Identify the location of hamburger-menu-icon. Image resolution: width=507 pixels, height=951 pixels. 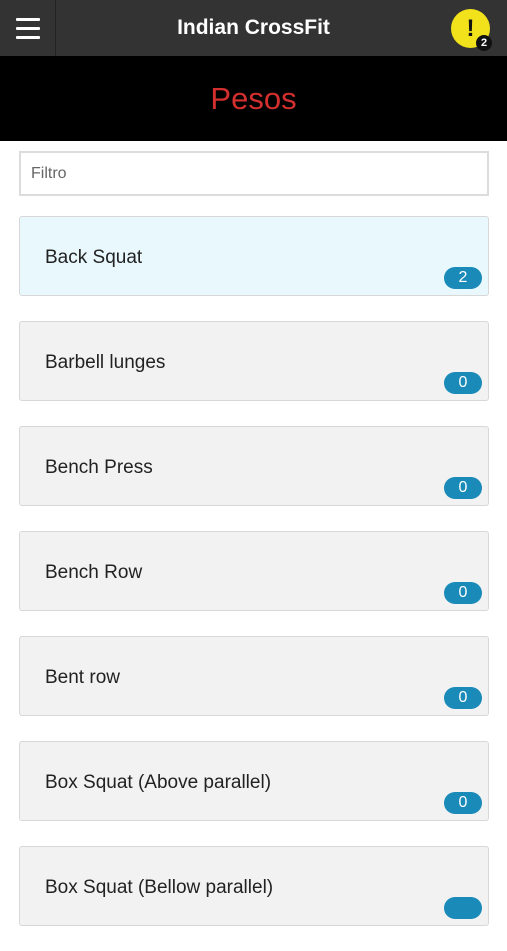
(28, 28).